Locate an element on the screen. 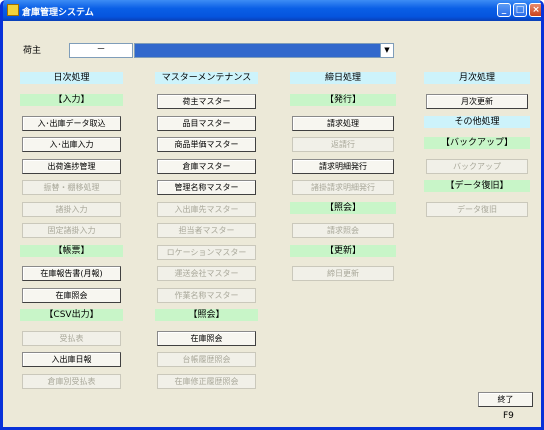 Image resolution: width=544 pixels, height=430 pixels. column-header: マスターメンテナンス is located at coordinates (206, 78).